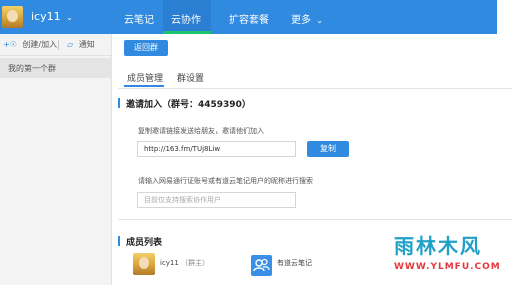 This screenshot has width=513, height=285. What do you see at coordinates (328, 149) in the screenshot?
I see `copy-link-button: 复制` at bounding box center [328, 149].